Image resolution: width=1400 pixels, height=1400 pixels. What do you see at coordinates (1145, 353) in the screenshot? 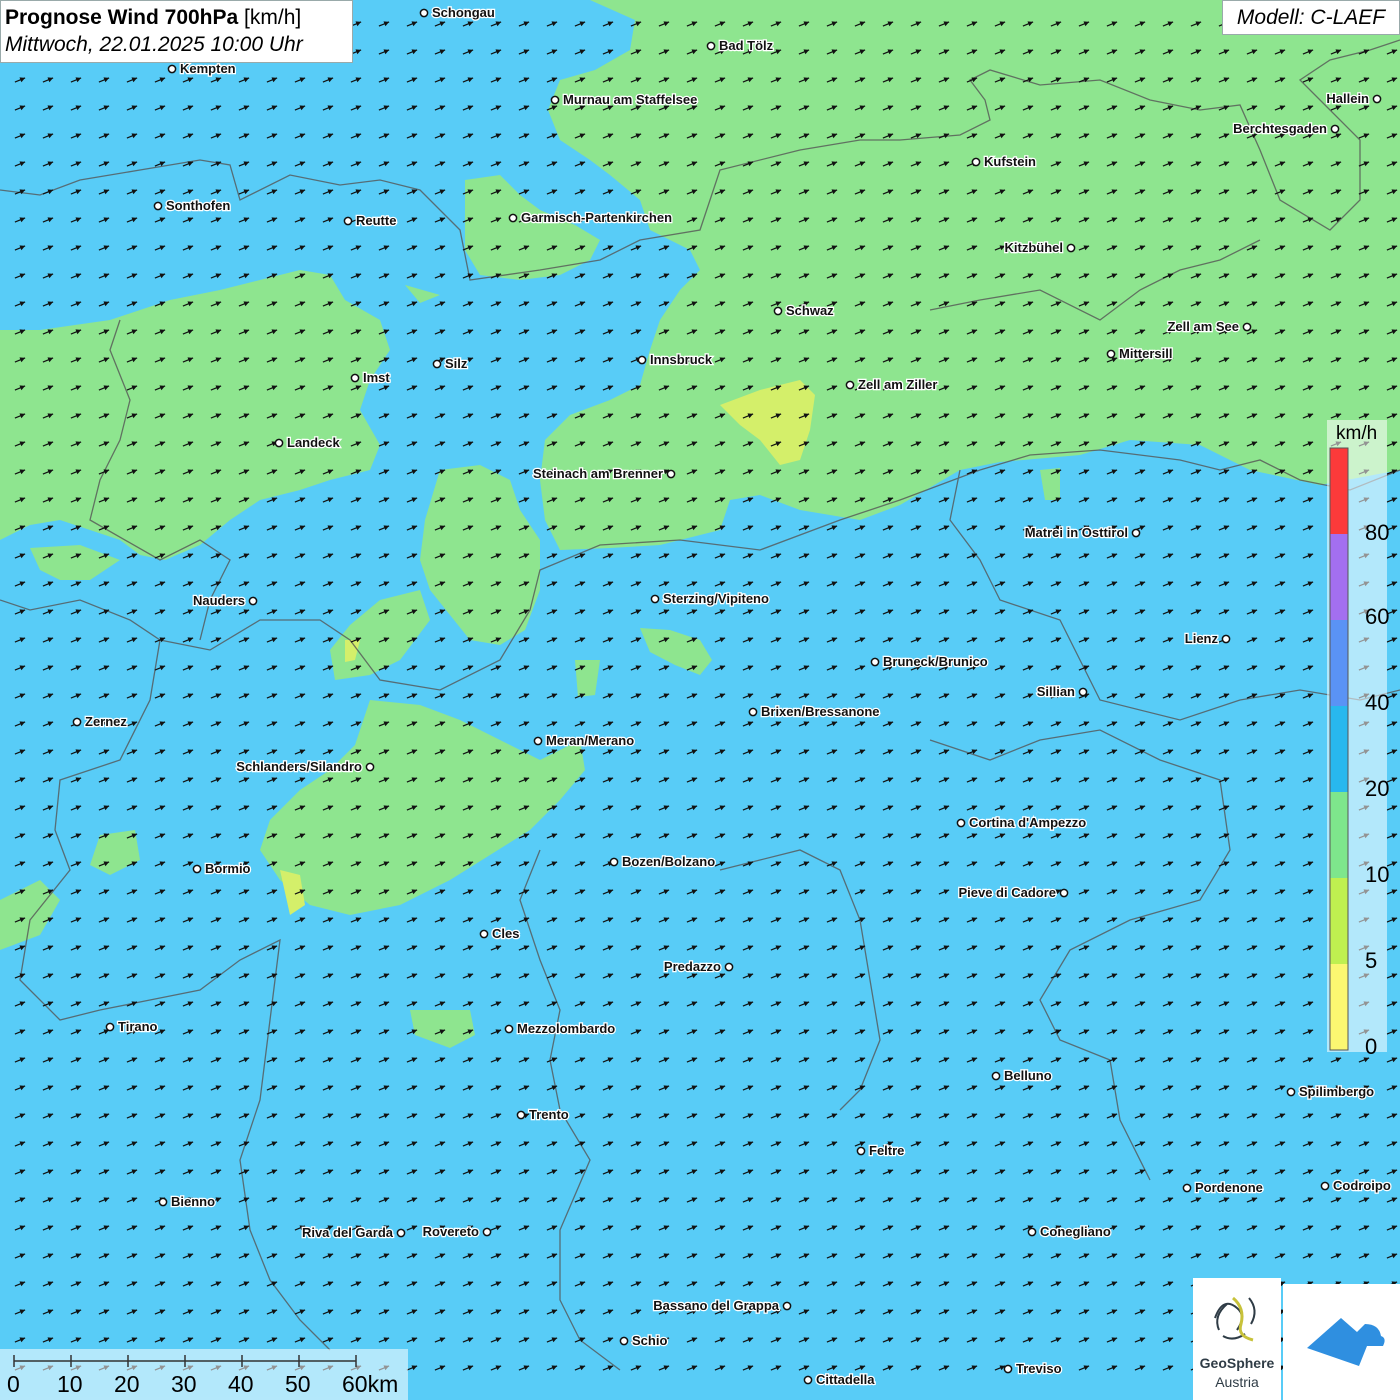
I see `city-label: Mittersill` at bounding box center [1145, 353].